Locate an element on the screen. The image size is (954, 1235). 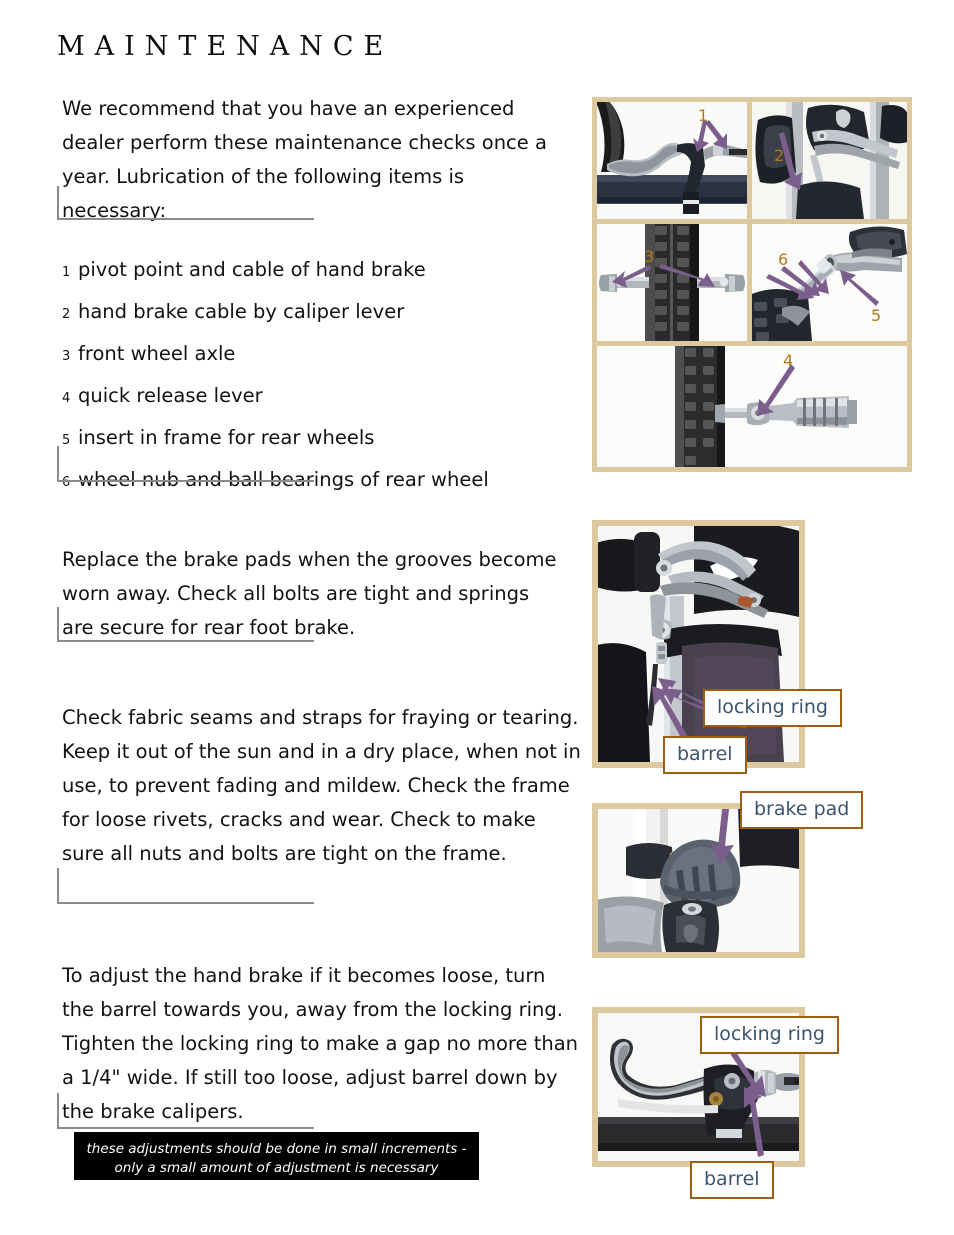
callout-rear-brake-barrel-label: barrel is located at coordinates (705, 754).